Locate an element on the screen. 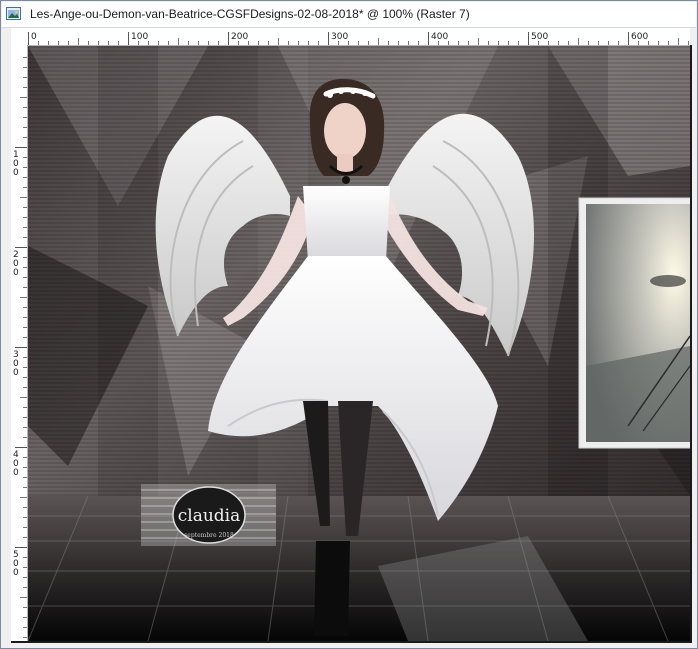 This screenshot has width=698, height=649. ruler-label-400: 400 is located at coordinates (439, 37).